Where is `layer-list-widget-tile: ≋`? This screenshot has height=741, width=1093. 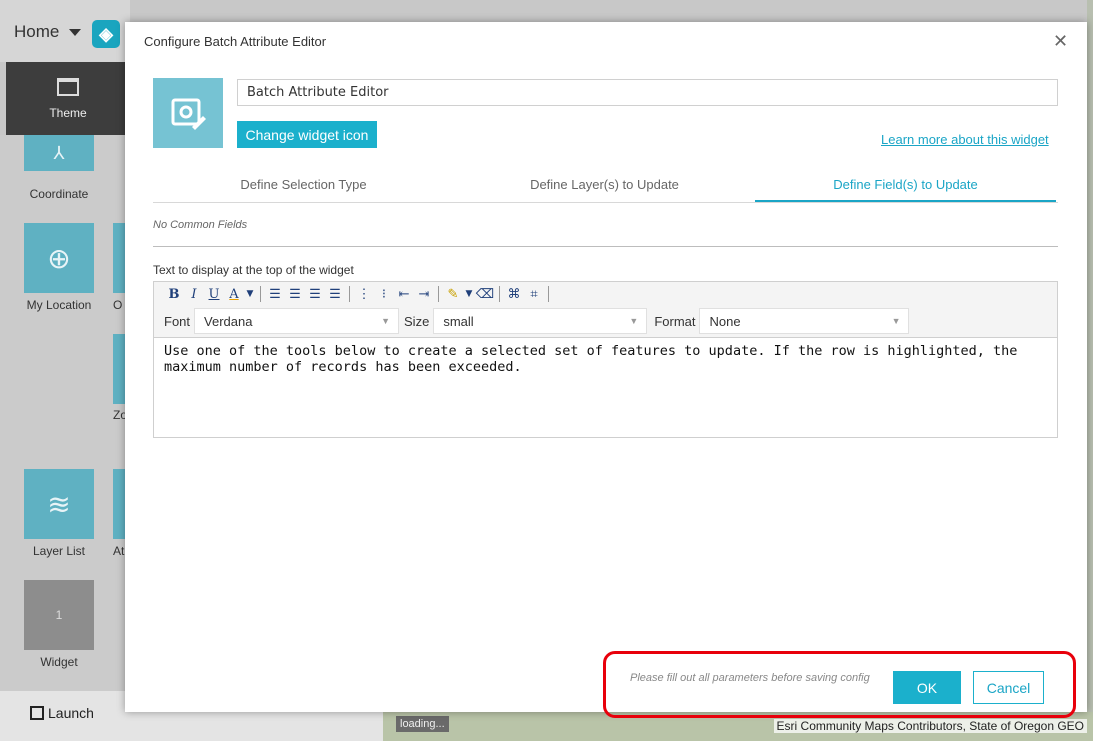 layer-list-widget-tile: ≋ is located at coordinates (59, 504).